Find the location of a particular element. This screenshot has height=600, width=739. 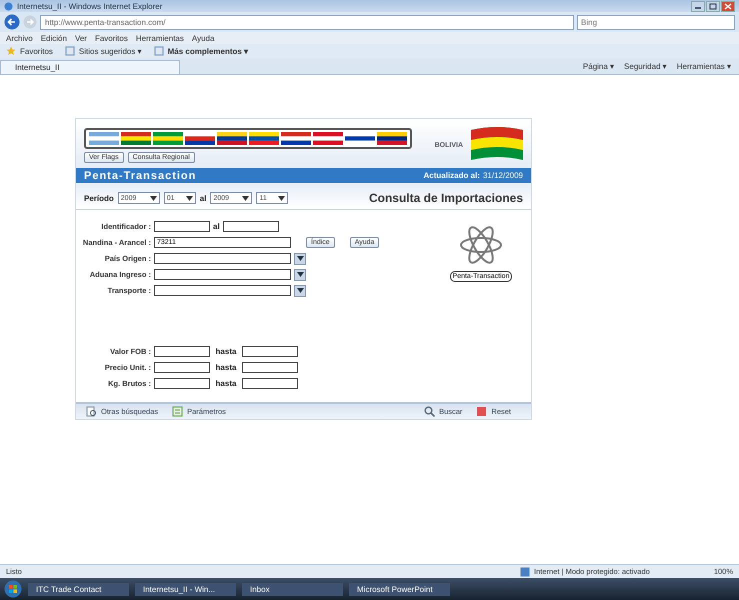

back-icon is located at coordinates (12, 22).